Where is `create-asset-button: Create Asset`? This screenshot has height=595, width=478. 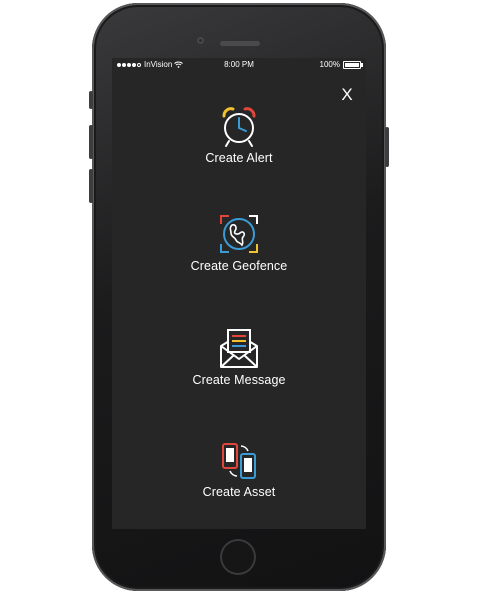
create-asset-button: Create Asset is located at coordinates (239, 469).